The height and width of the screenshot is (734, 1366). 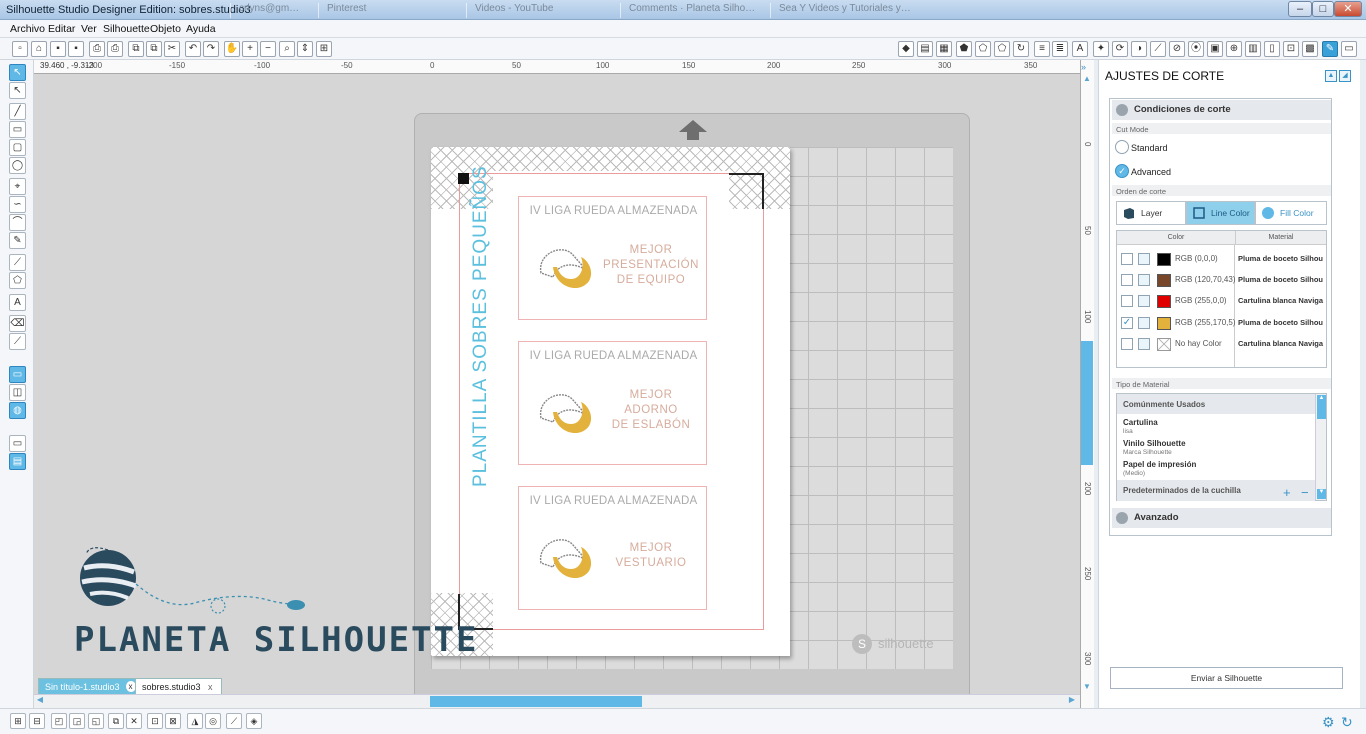 What do you see at coordinates (1154, 443) in the screenshot?
I see `material-name: Vinilo Silhouette` at bounding box center [1154, 443].